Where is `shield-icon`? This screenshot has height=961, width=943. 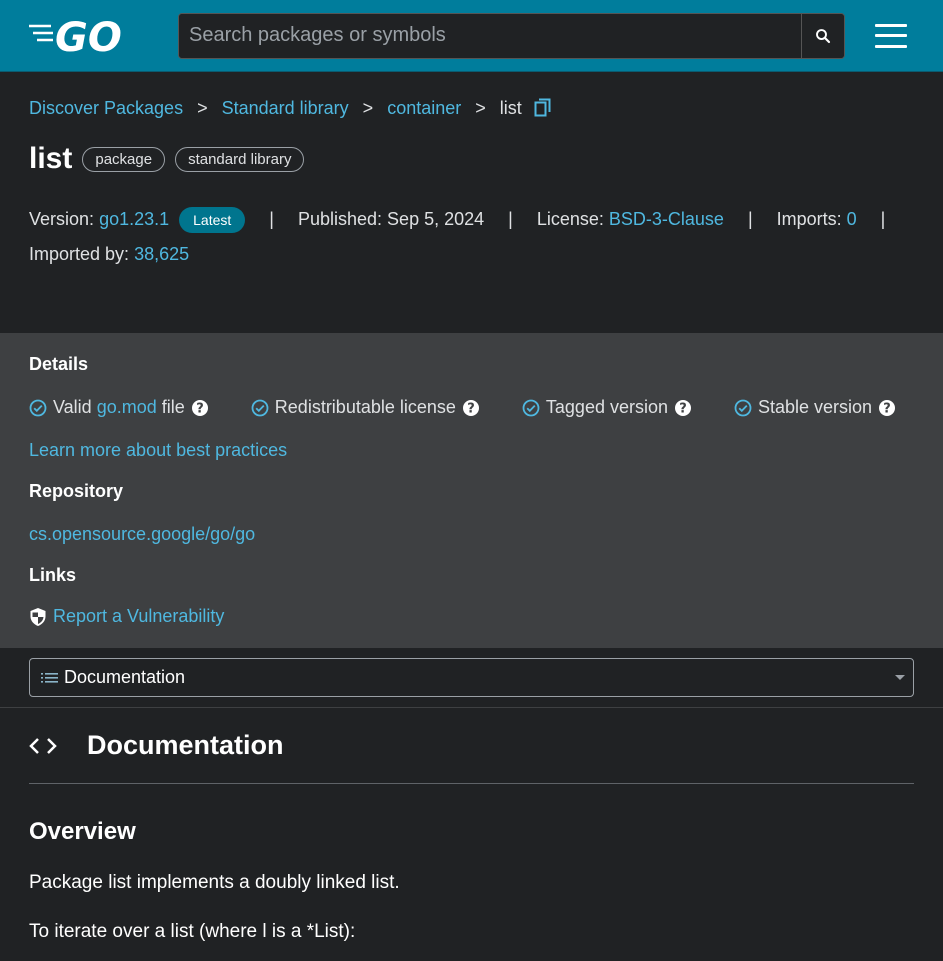
shield-icon is located at coordinates (38, 617).